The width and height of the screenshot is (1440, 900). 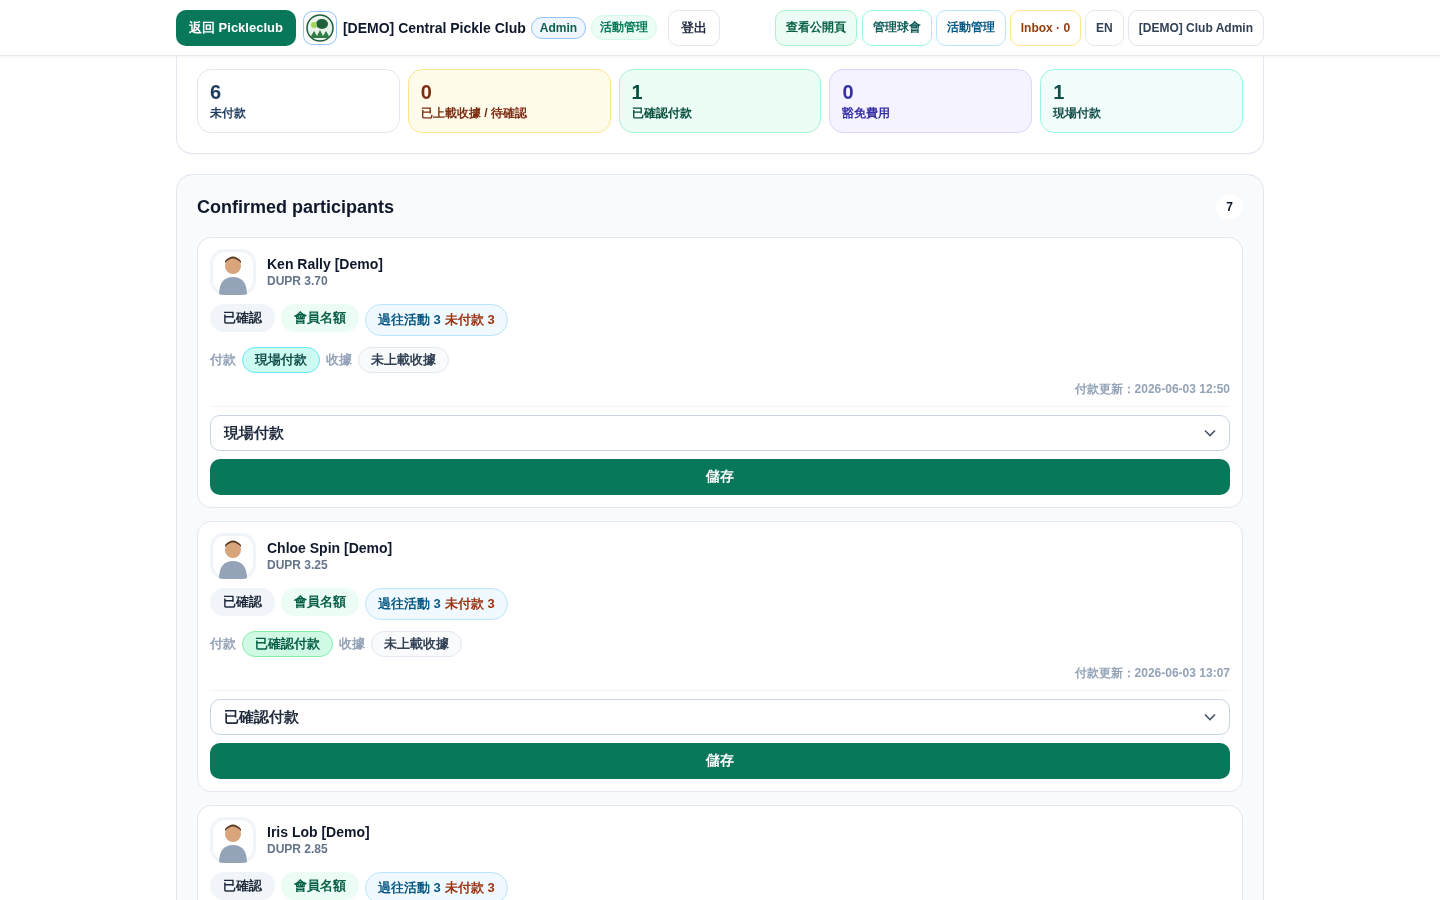 What do you see at coordinates (1151, 673) in the screenshot?
I see `payment-updated: 付款更新：2026-06-03 13:07` at bounding box center [1151, 673].